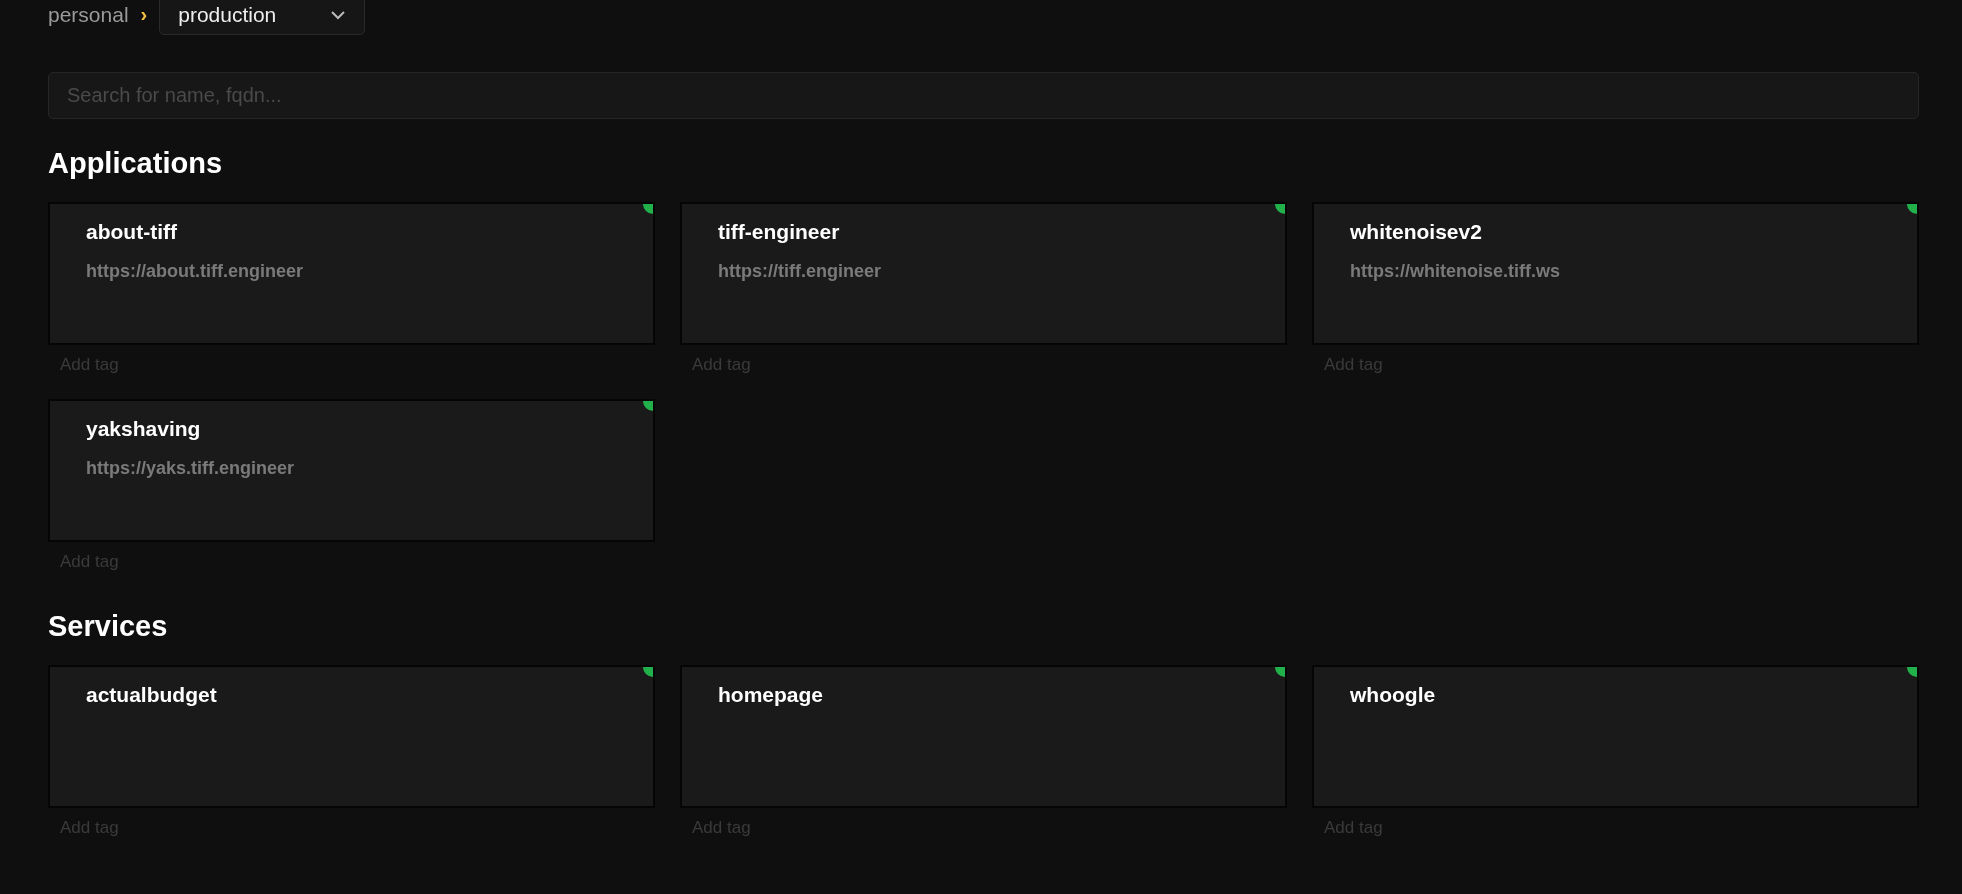 The image size is (1962, 894). What do you see at coordinates (195, 271) in the screenshot?
I see `card-url: https://about.tiff.engineer` at bounding box center [195, 271].